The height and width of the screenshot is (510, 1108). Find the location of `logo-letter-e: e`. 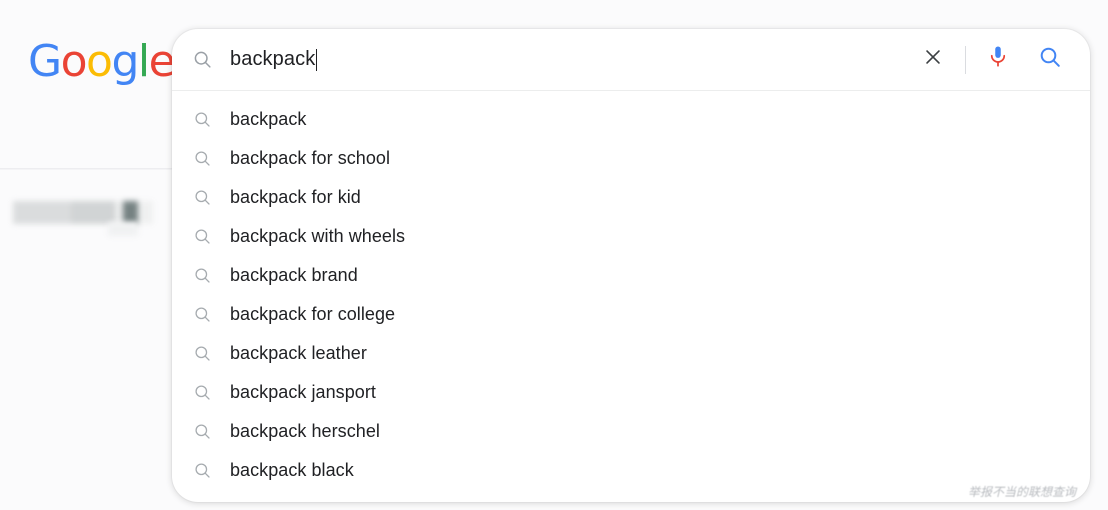

logo-letter-e: e is located at coordinates (162, 61).